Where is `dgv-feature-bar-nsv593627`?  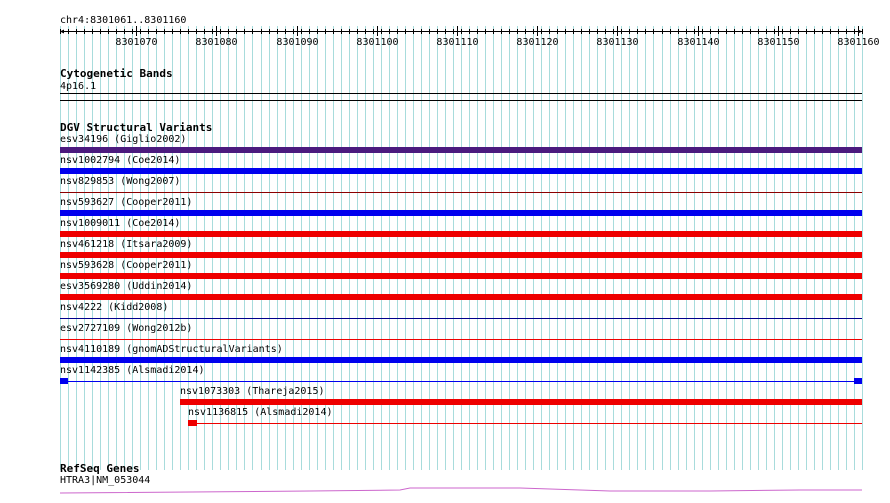 dgv-feature-bar-nsv593627 is located at coordinates (461, 213).